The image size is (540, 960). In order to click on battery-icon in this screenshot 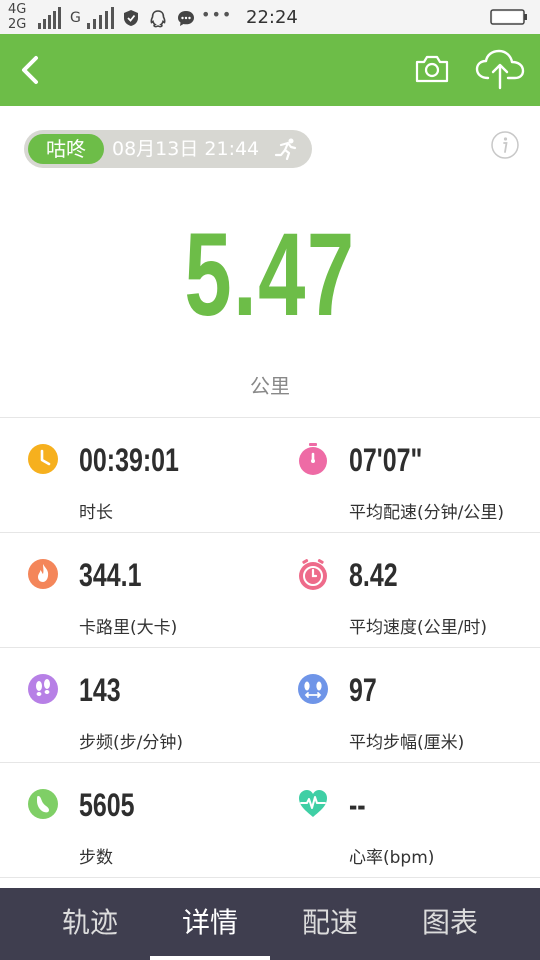, I will do `click(508, 17)`.